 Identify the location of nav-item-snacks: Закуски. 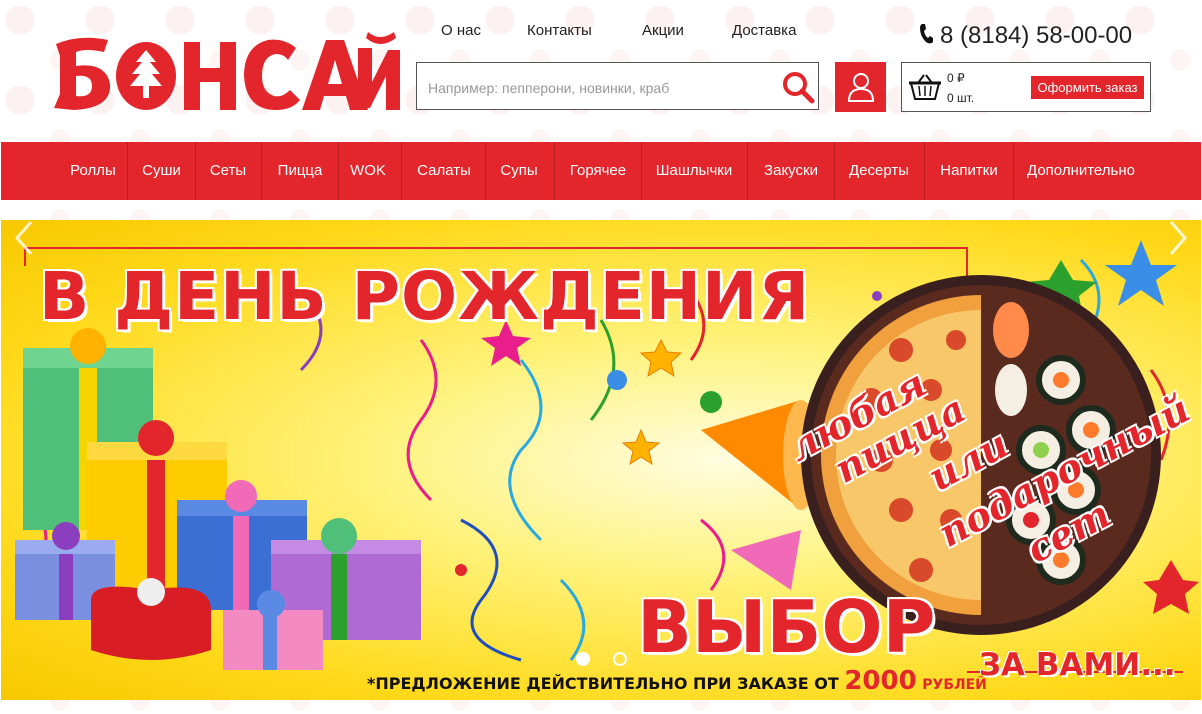
(791, 171).